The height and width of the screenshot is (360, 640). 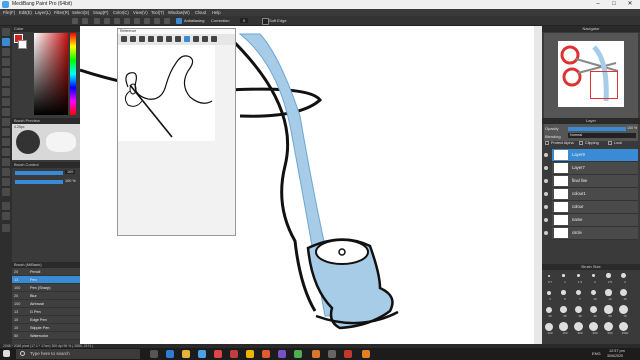 What do you see at coordinates (140, 12) in the screenshot?
I see `menu-view: View(V)` at bounding box center [140, 12].